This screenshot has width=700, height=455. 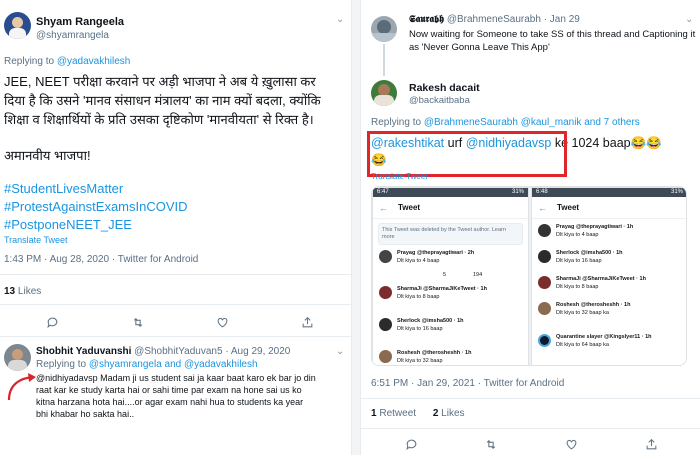 What do you see at coordinates (582, 345) in the screenshot?
I see `mini-tweet-body: Dlt kiya to 64 baap ka` at bounding box center [582, 345].